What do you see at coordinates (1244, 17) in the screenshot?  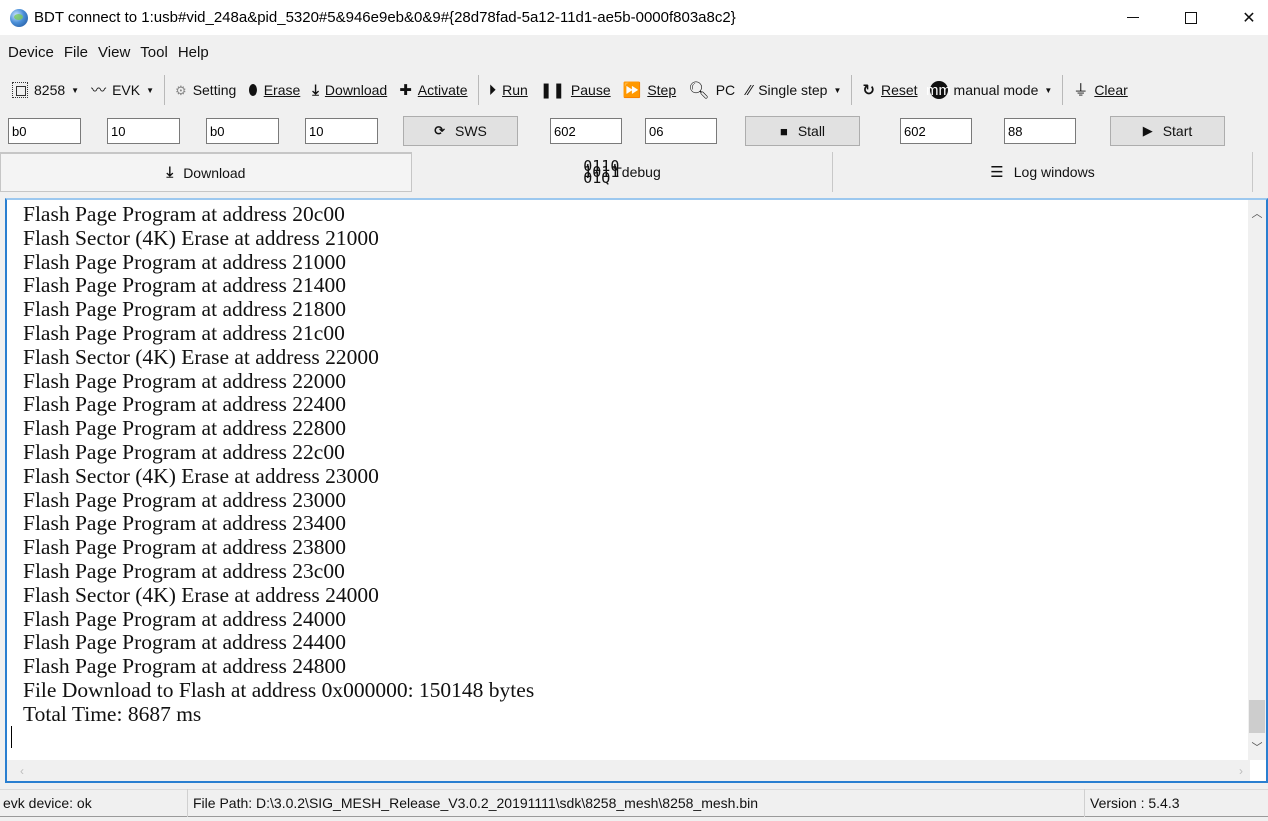 I see `close-button: ✕` at bounding box center [1244, 17].